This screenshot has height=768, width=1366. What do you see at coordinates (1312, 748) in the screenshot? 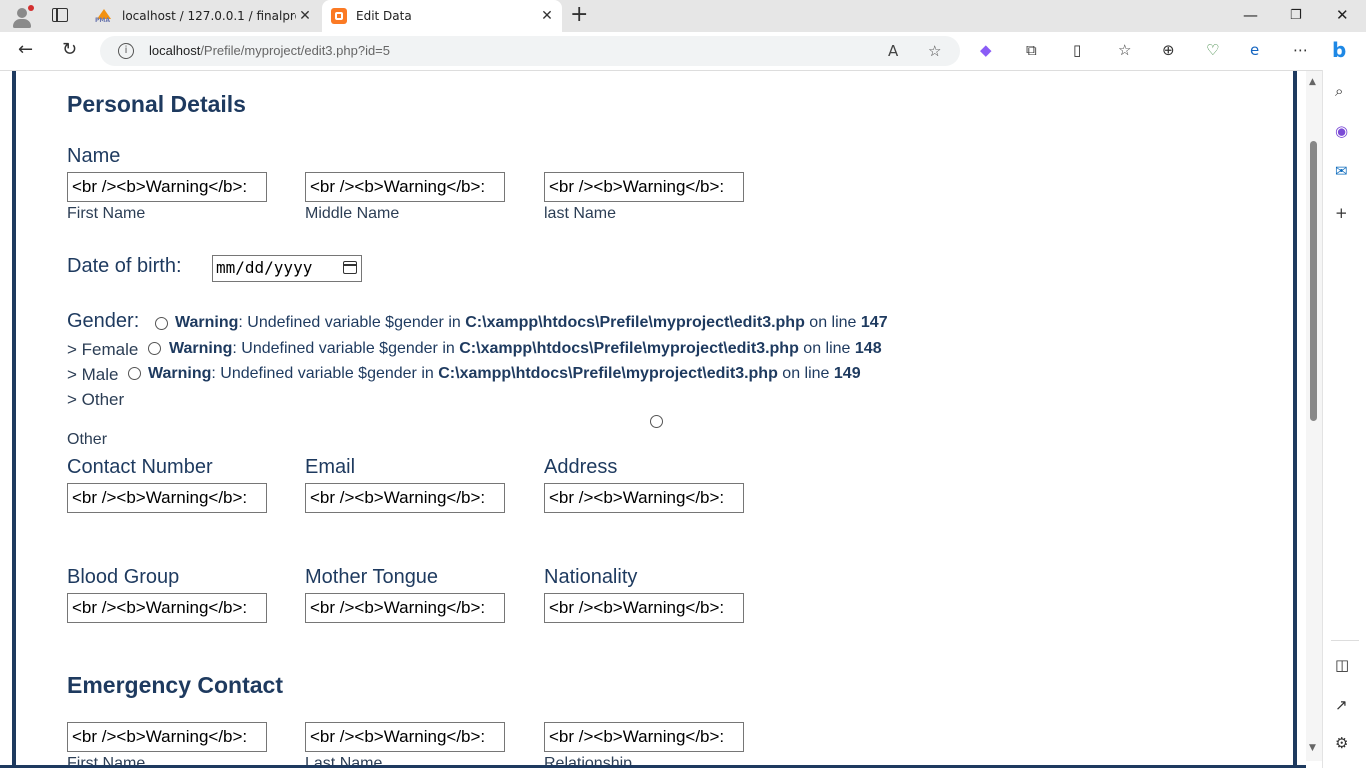
I see `scroll-down-icon: ▼` at bounding box center [1312, 748].